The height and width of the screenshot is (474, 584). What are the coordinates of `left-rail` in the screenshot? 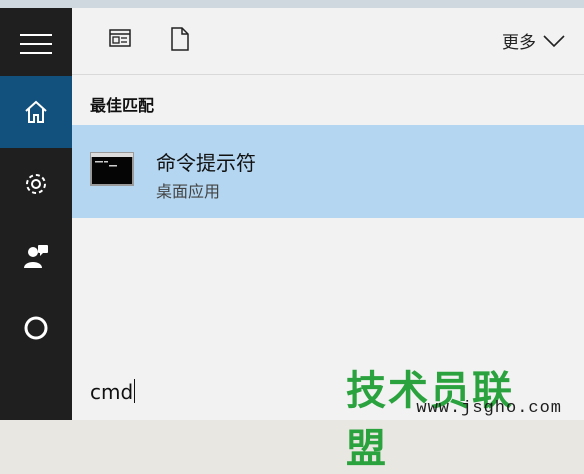 It's located at (36, 214).